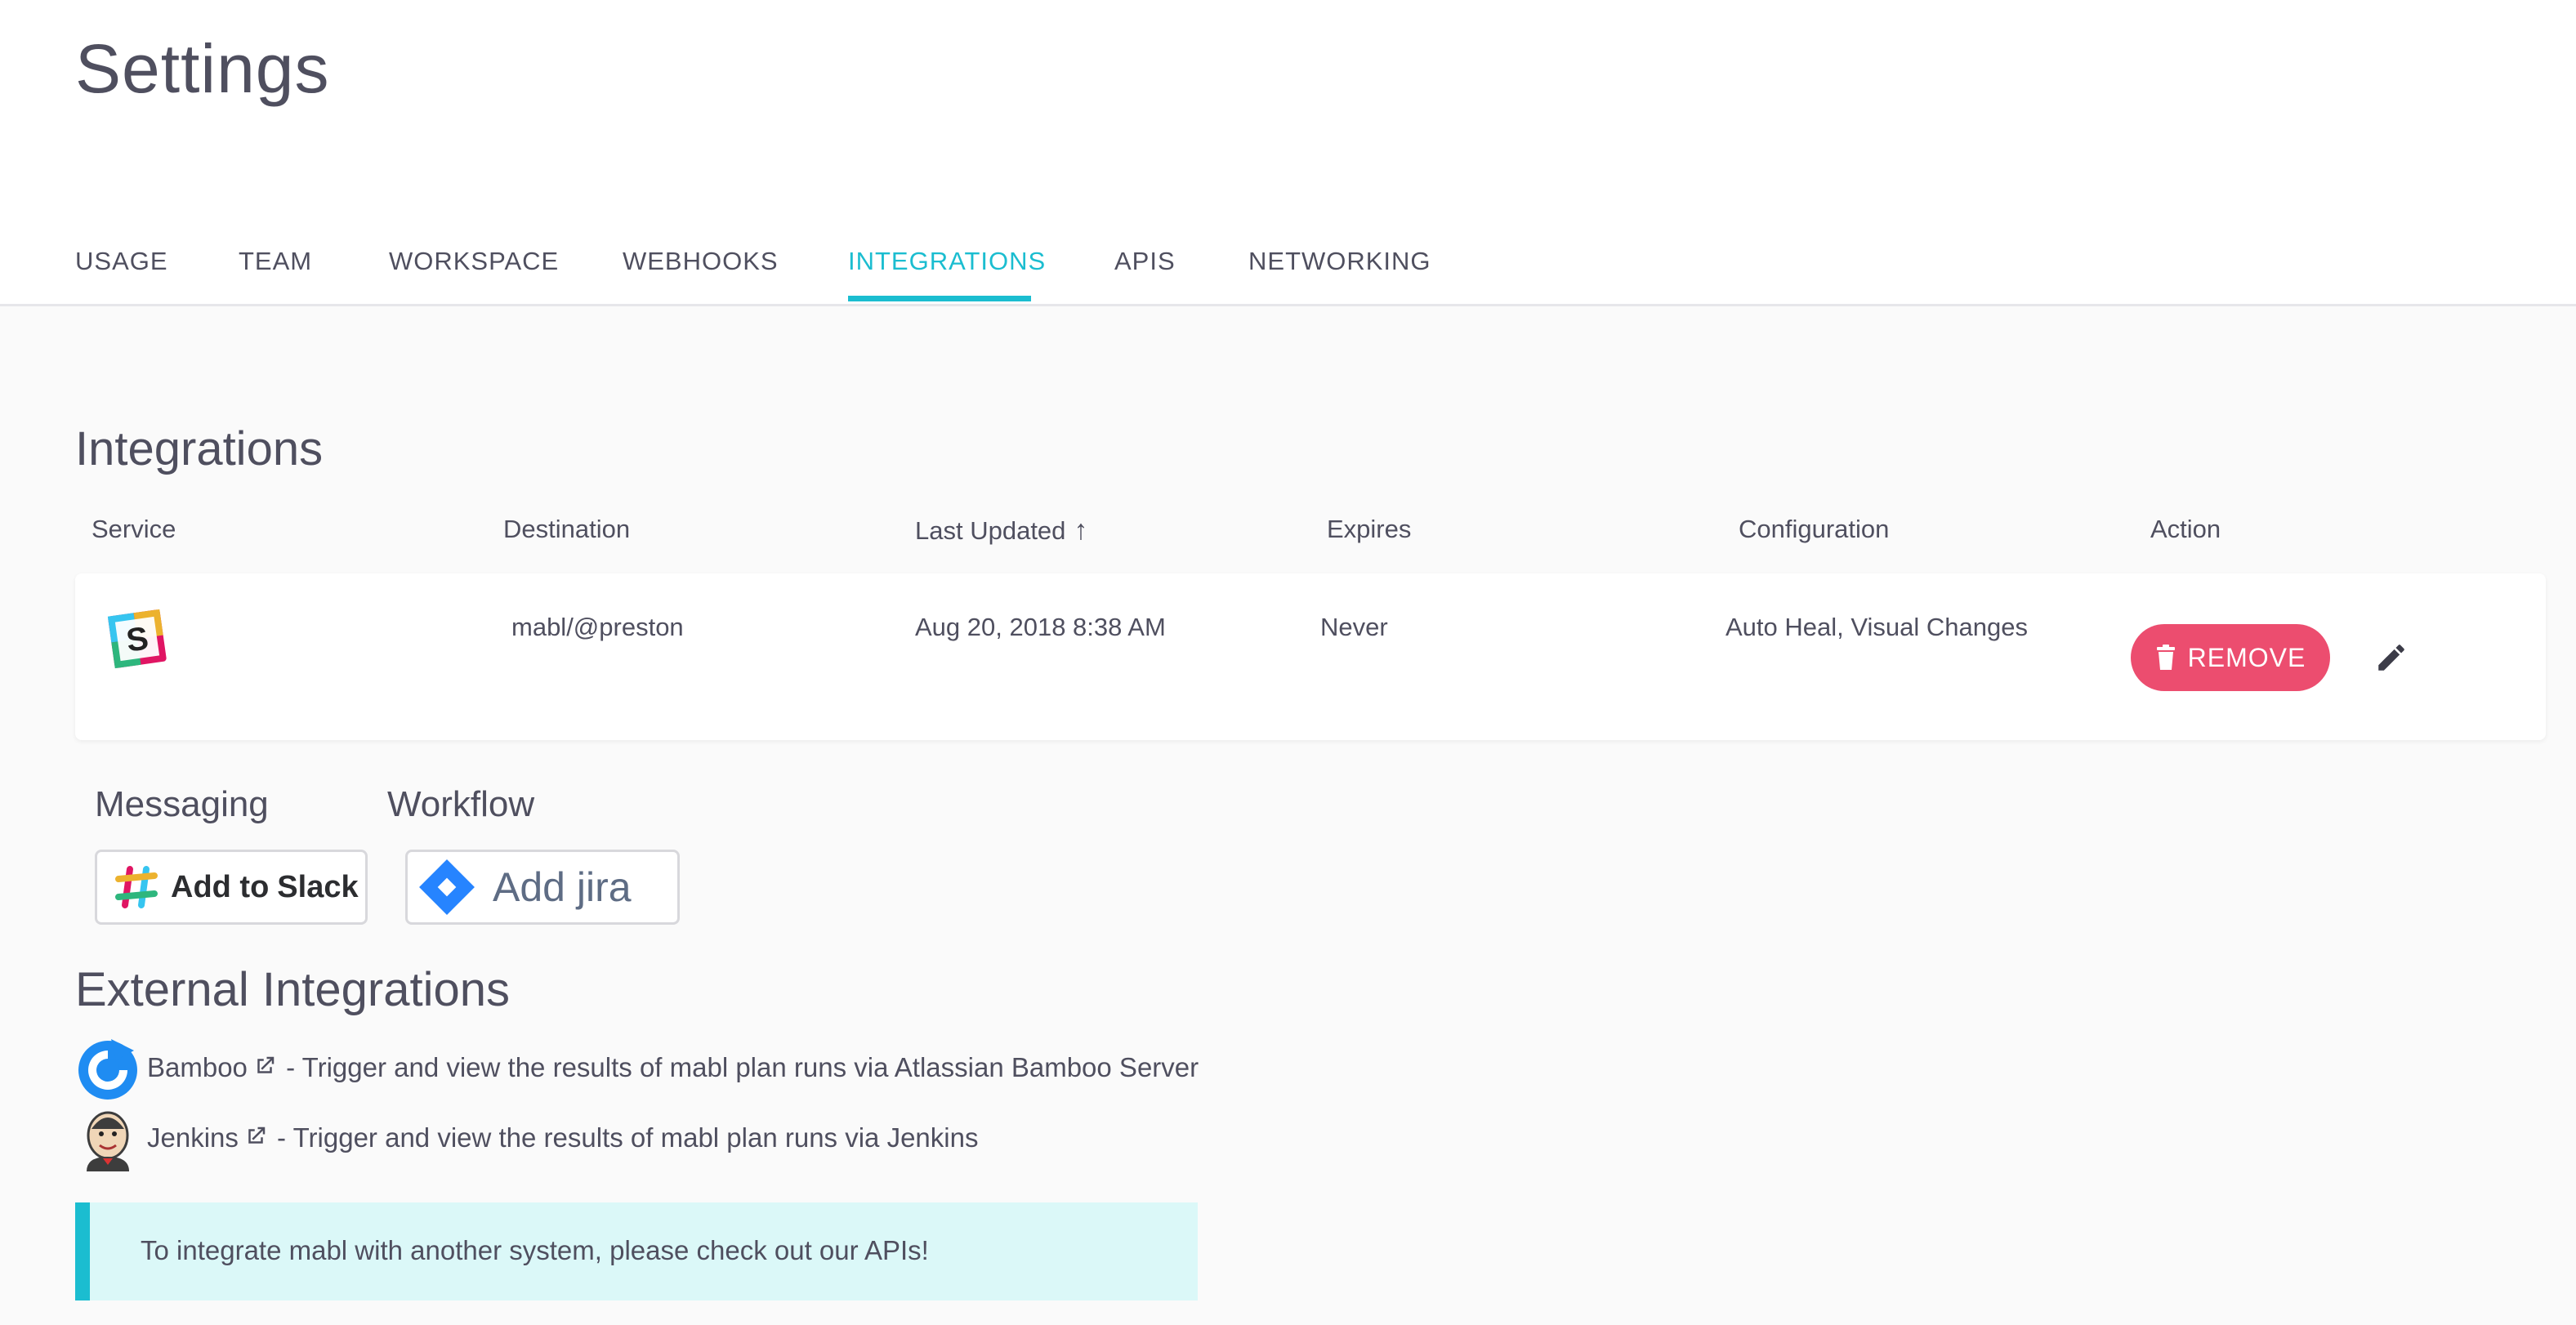 The height and width of the screenshot is (1325, 2576). What do you see at coordinates (134, 529) in the screenshot?
I see `column-header-service: Service` at bounding box center [134, 529].